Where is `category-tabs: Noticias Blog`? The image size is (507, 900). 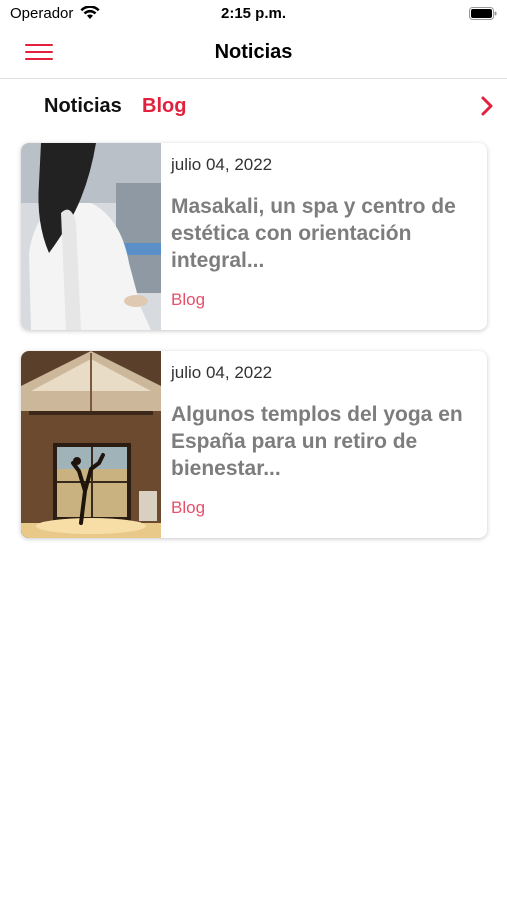 category-tabs: Noticias Blog is located at coordinates (253, 108).